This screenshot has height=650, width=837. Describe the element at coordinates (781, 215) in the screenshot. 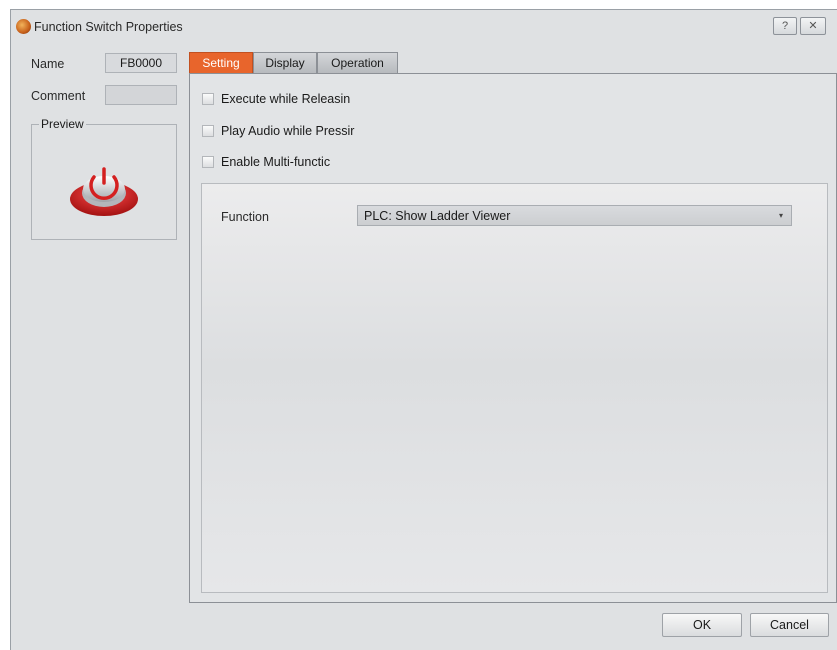

I see `chevron-down-icon: ▾` at that location.